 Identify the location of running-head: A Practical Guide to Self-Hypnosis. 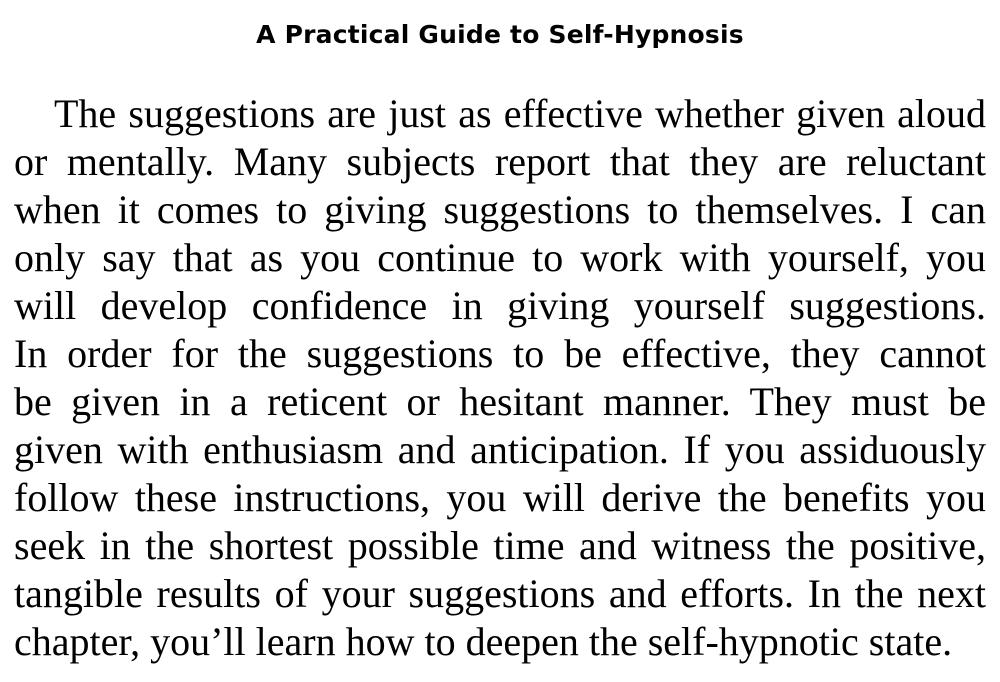
(500, 34).